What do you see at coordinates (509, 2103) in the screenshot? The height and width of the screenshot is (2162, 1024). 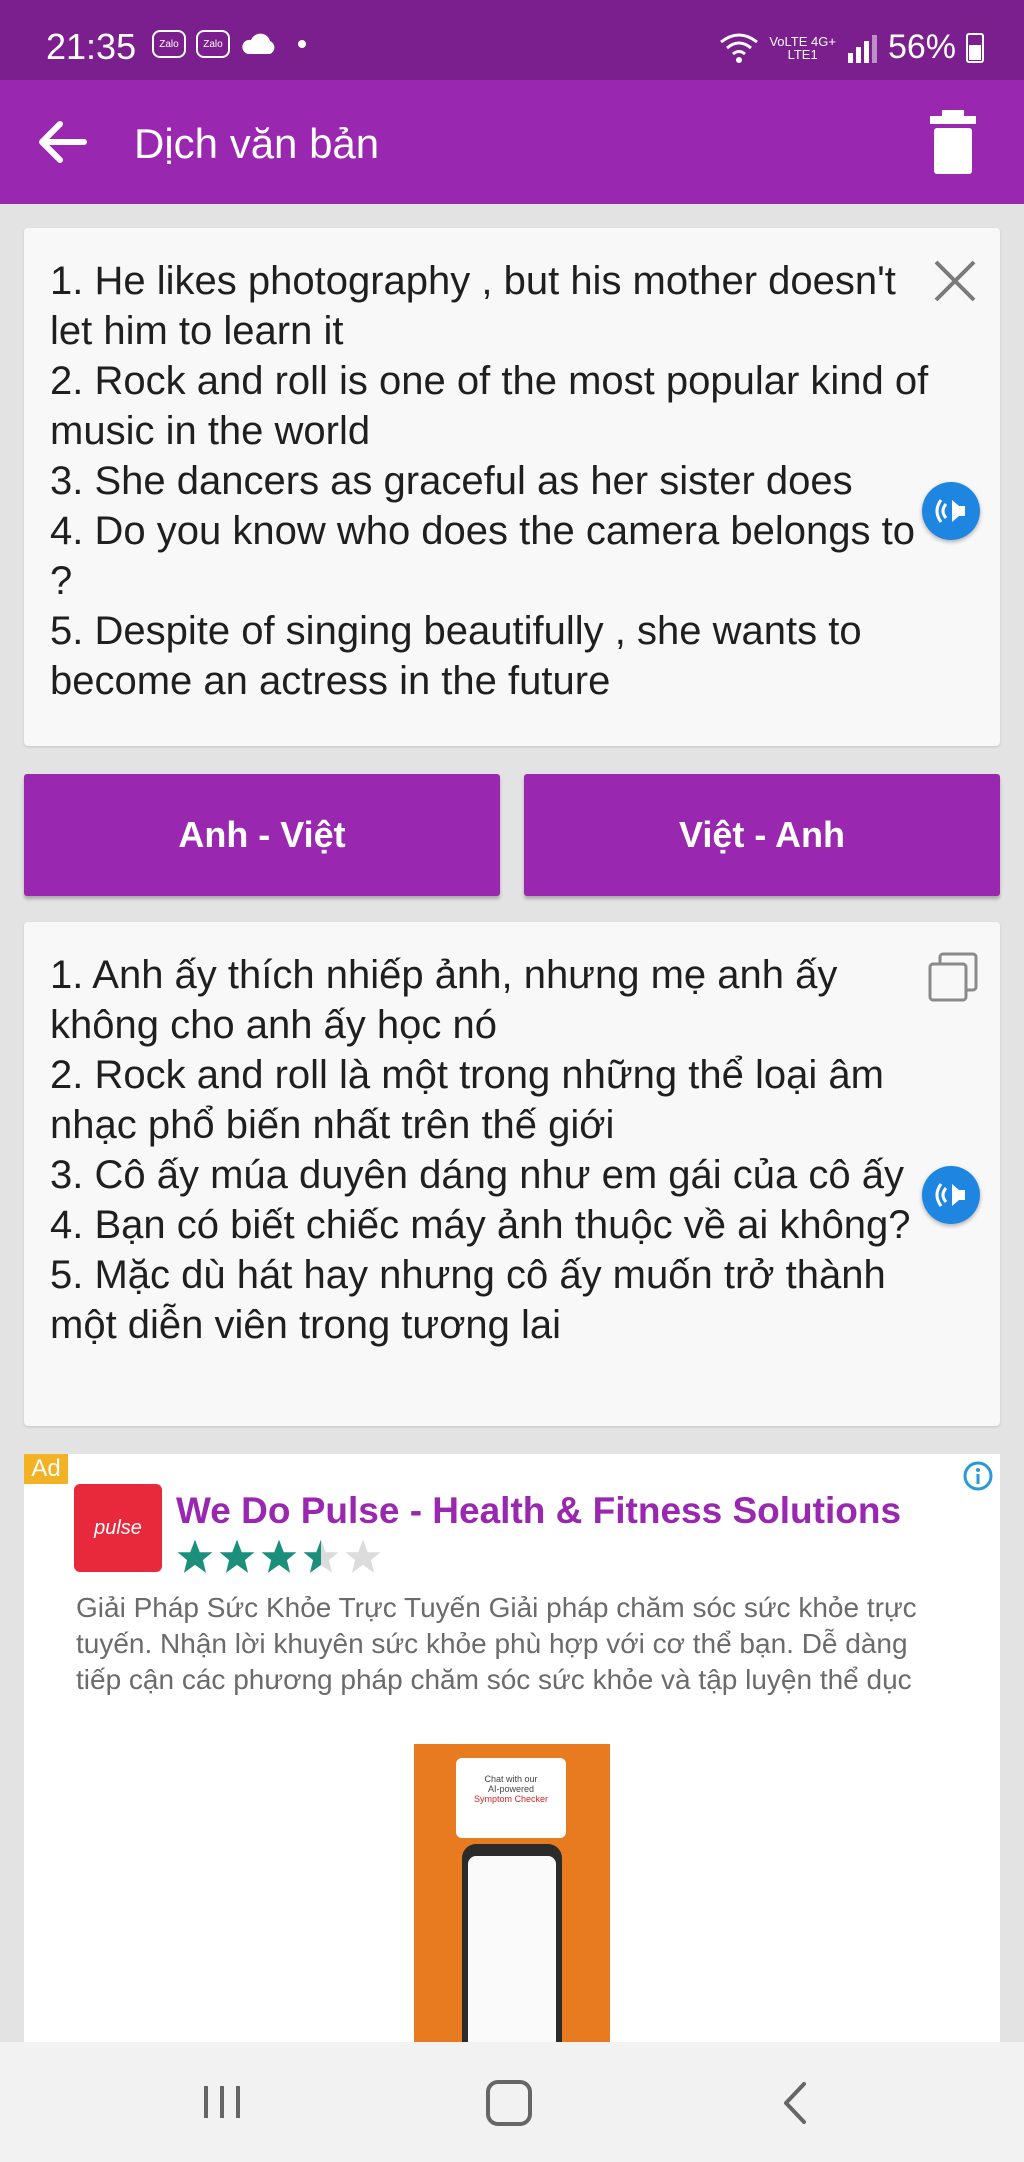 I see `home-icon` at bounding box center [509, 2103].